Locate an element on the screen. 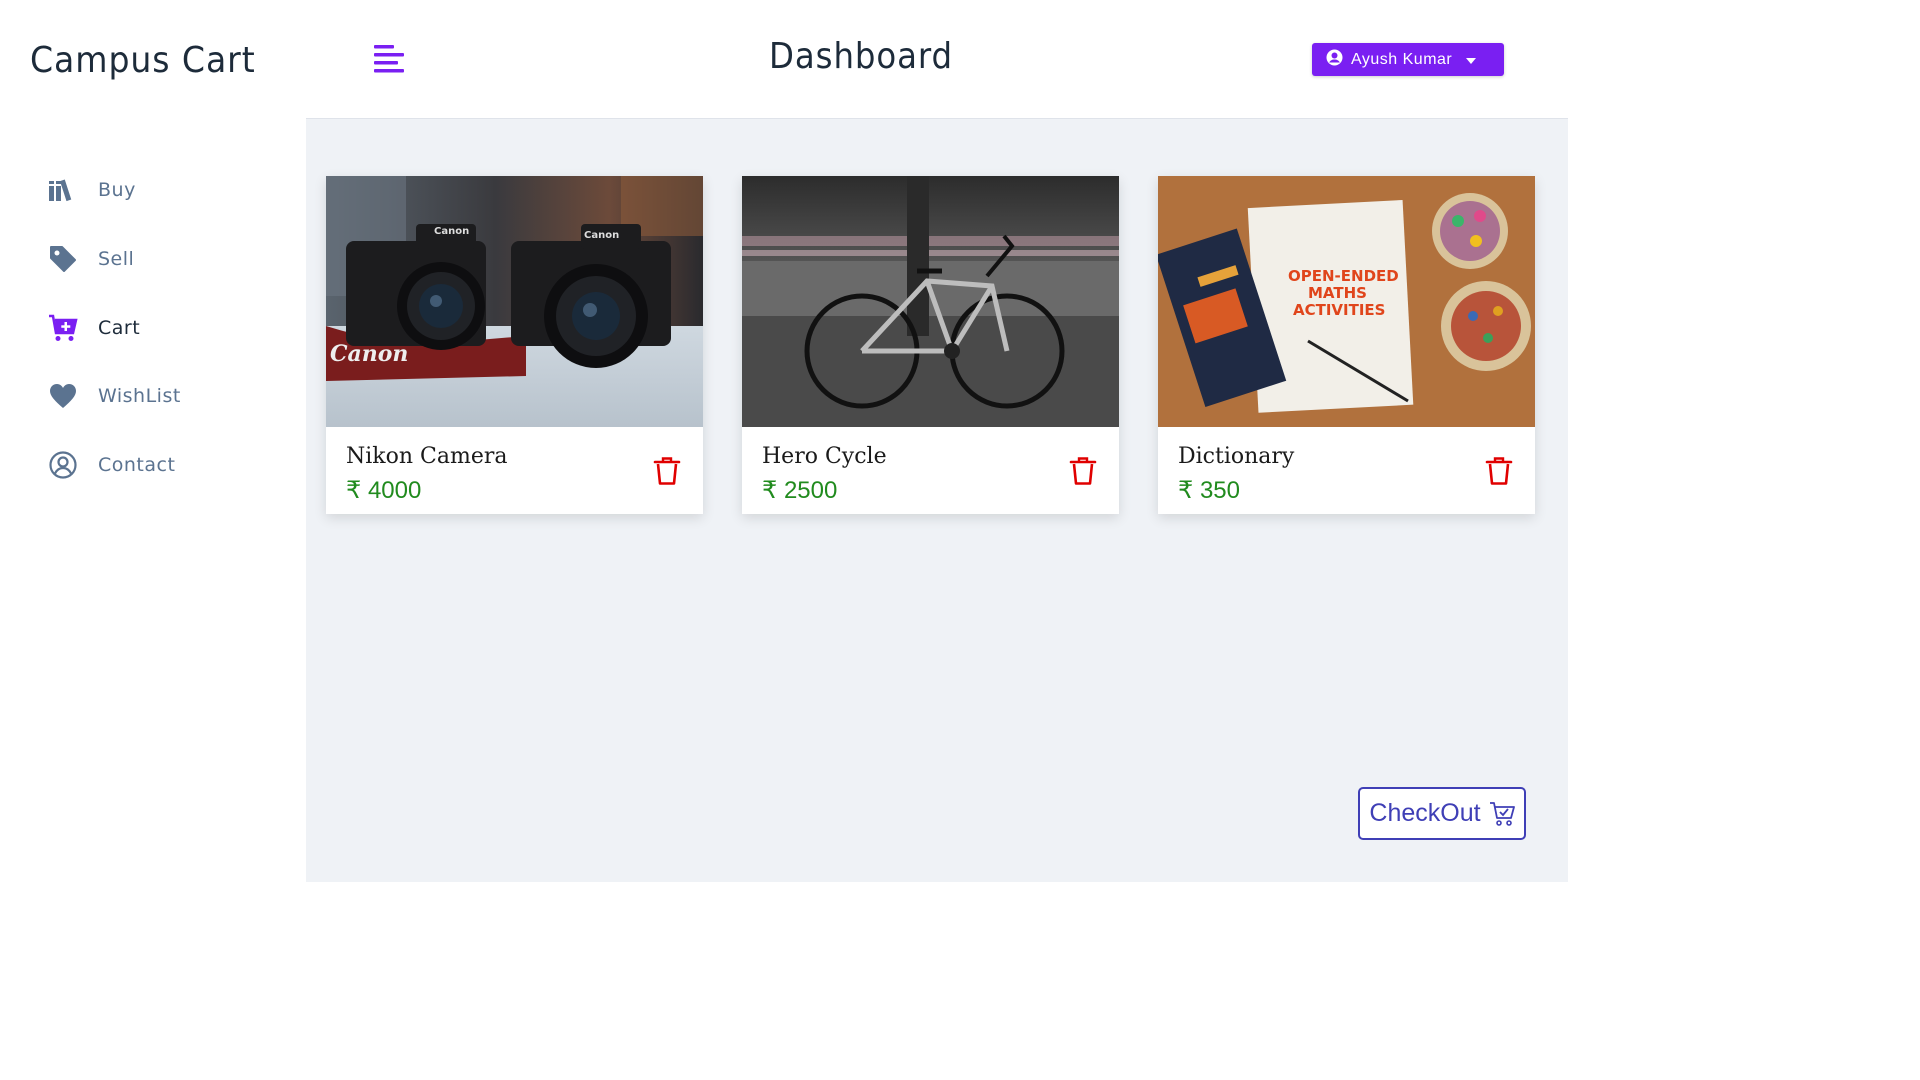 The height and width of the screenshot is (1080, 1920). product-image: OPEN-ENDED MATHS ACTIVITIES is located at coordinates (1346, 301).